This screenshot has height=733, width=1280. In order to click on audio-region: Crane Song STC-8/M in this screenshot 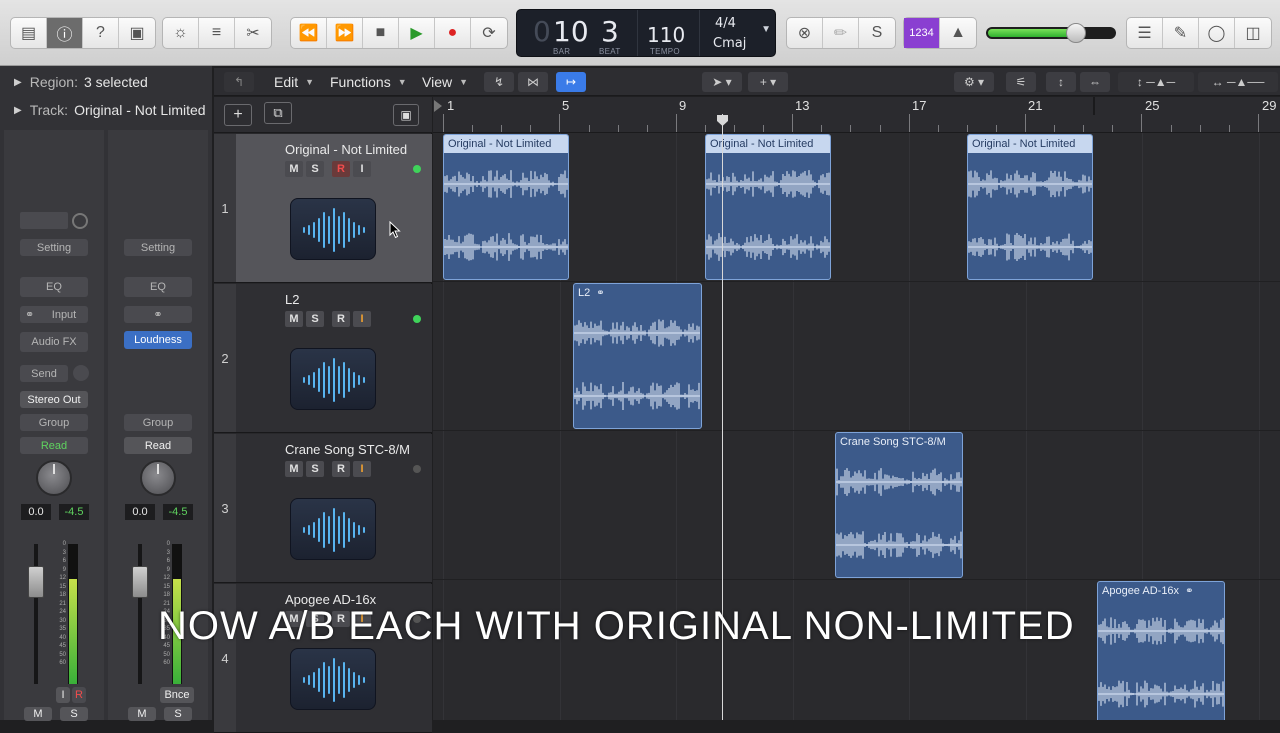, I will do `click(899, 505)`.